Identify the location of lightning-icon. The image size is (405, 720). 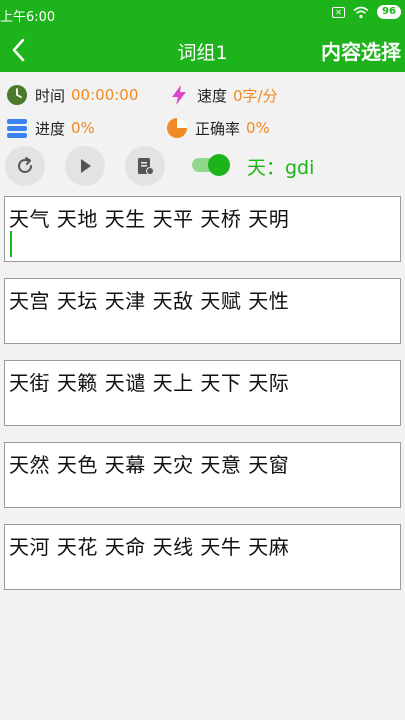
(179, 95).